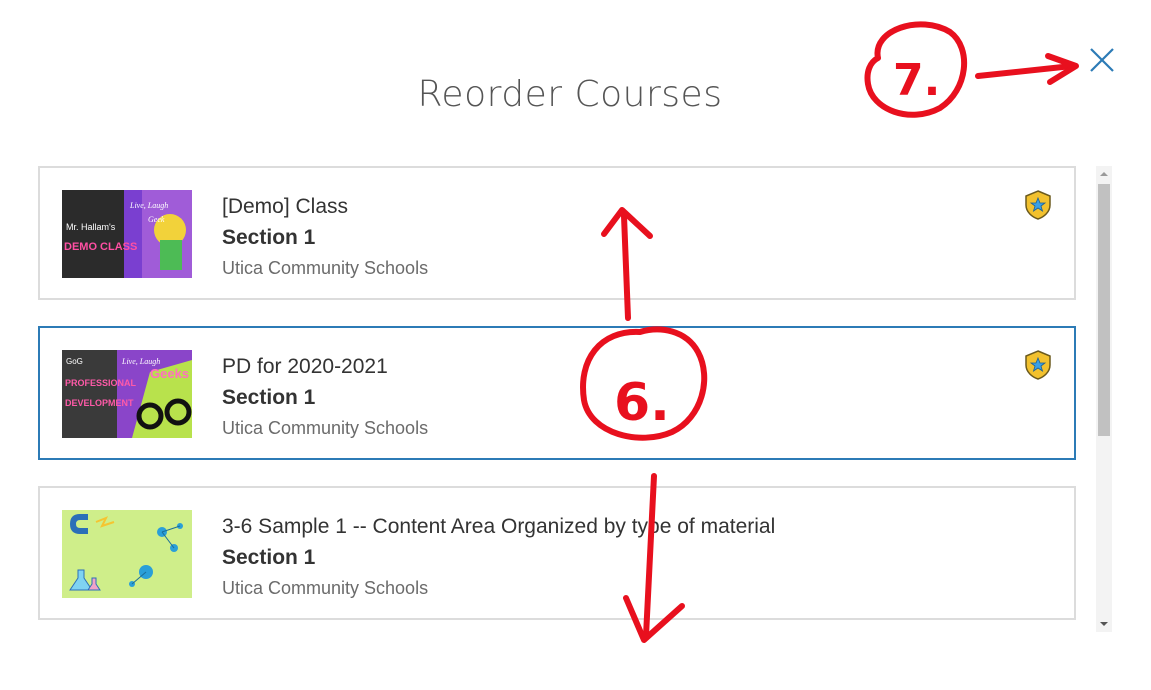 Image resolution: width=1151 pixels, height=690 pixels. Describe the element at coordinates (91, 227) in the screenshot. I see `thumb-text: Mr. Hallam's` at that location.